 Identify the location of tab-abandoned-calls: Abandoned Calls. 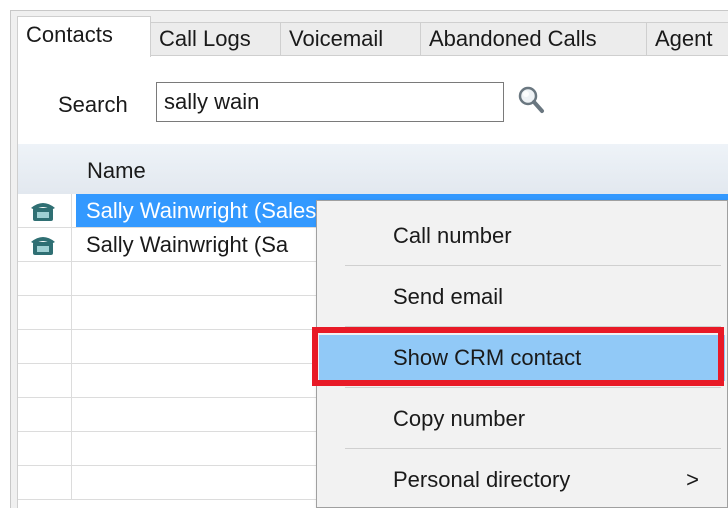
(533, 39).